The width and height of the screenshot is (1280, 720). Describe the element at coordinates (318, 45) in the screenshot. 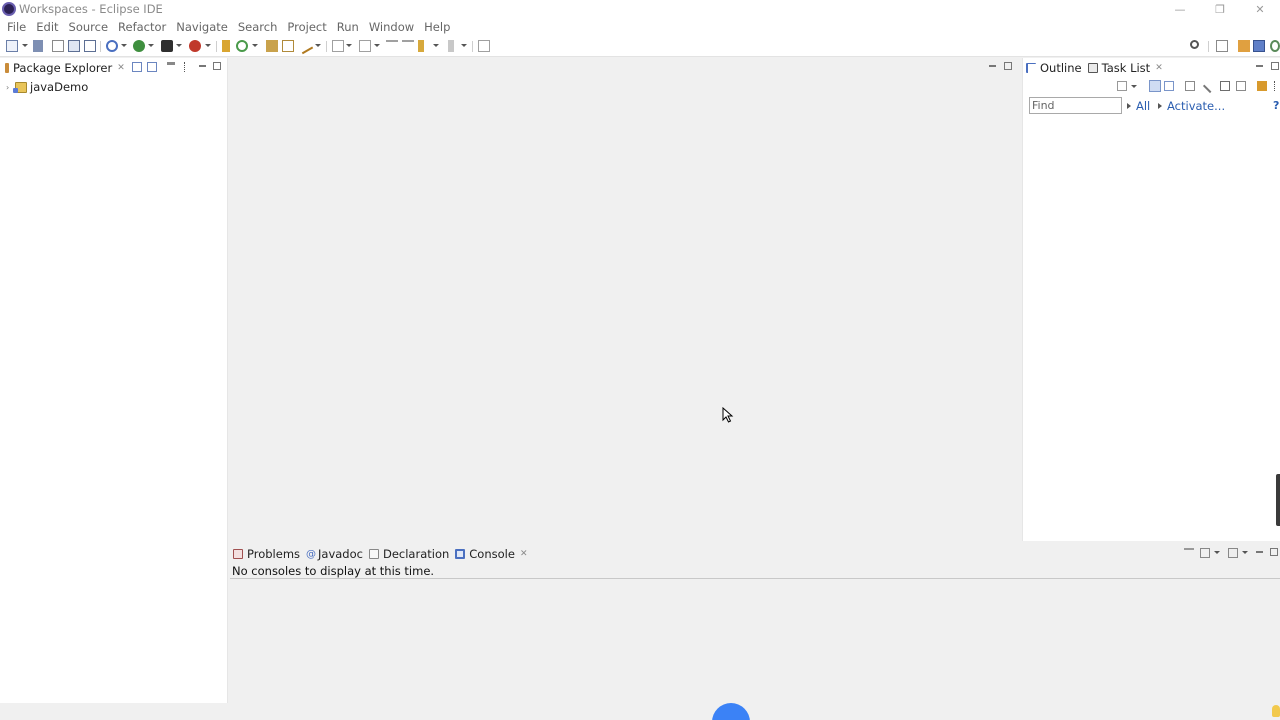

I see `search-dropdown-icon` at that location.